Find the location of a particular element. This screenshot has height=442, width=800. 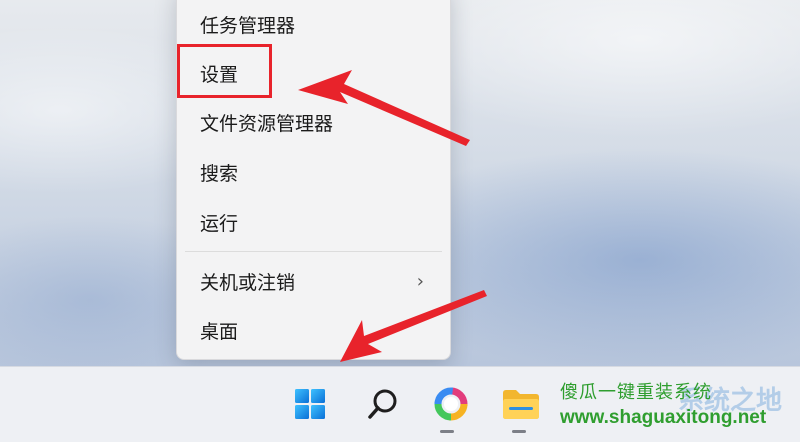

menu-item-shutdown-signout: 关机或注销 › is located at coordinates (313, 281).